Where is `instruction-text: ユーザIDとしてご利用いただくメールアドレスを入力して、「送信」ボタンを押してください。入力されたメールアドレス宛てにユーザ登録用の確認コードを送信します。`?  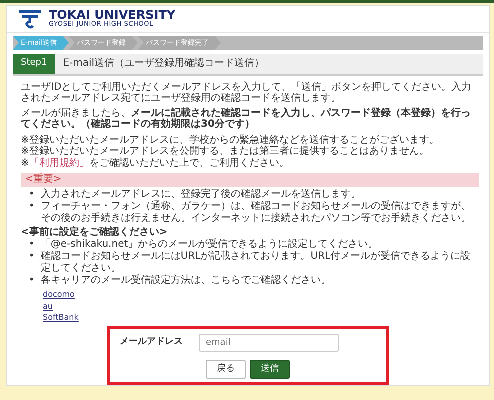
instruction-text: ユーザIDとしてご利用いただくメールアドレスを入力して、「送信」ボタンを押してください。入力されたメールアドレス宛てにユーザ登録用の確認コードを送信します。 is located at coordinates (247, 93).